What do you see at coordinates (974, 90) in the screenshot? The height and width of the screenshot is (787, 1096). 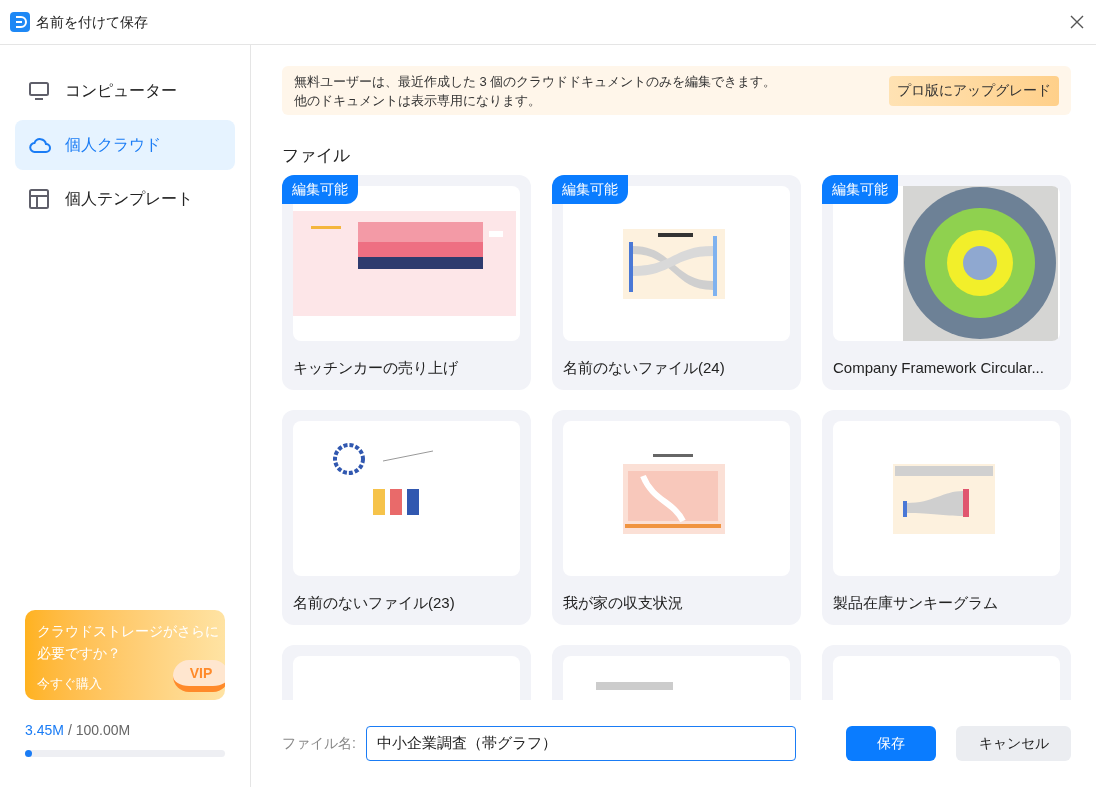 I see `upgrade-button: プロ版にアップグレード` at bounding box center [974, 90].